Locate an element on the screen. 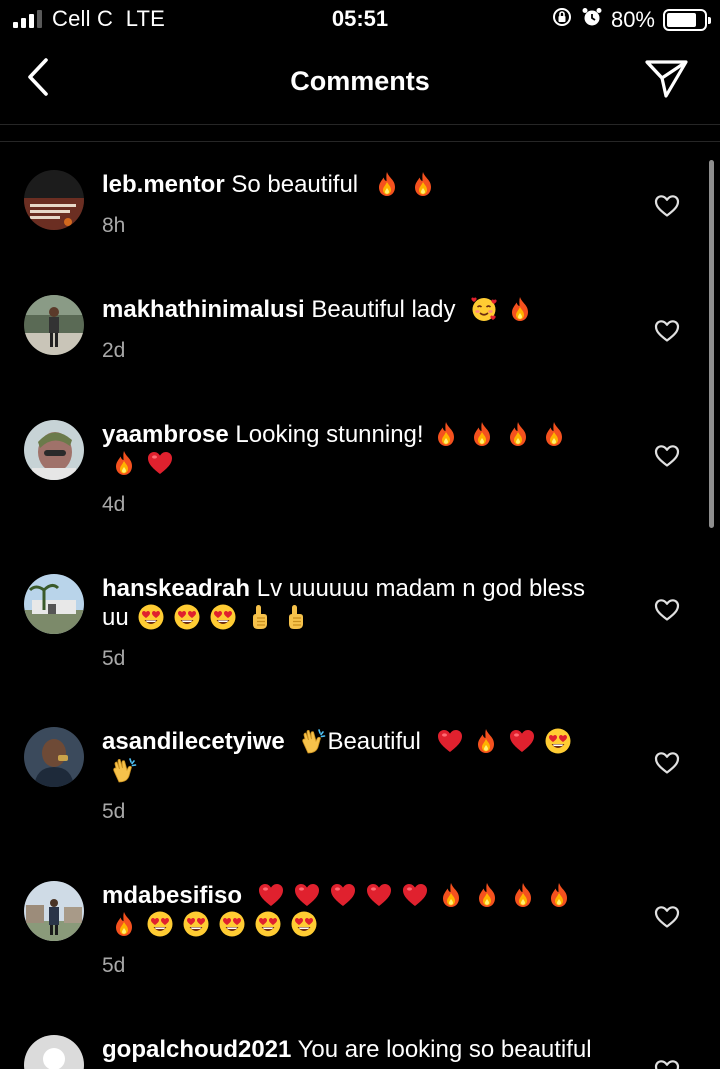 Image resolution: width=720 pixels, height=1069 pixels. smiling-hearts-emoji is located at coordinates (484, 309).